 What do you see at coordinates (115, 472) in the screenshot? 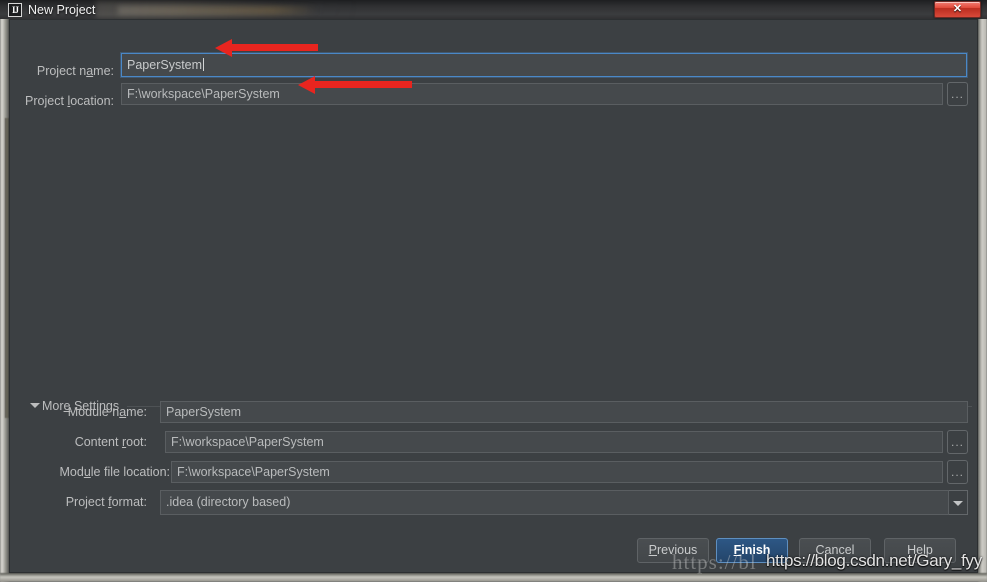
I see `module-file-location-label: Module file location:` at bounding box center [115, 472].